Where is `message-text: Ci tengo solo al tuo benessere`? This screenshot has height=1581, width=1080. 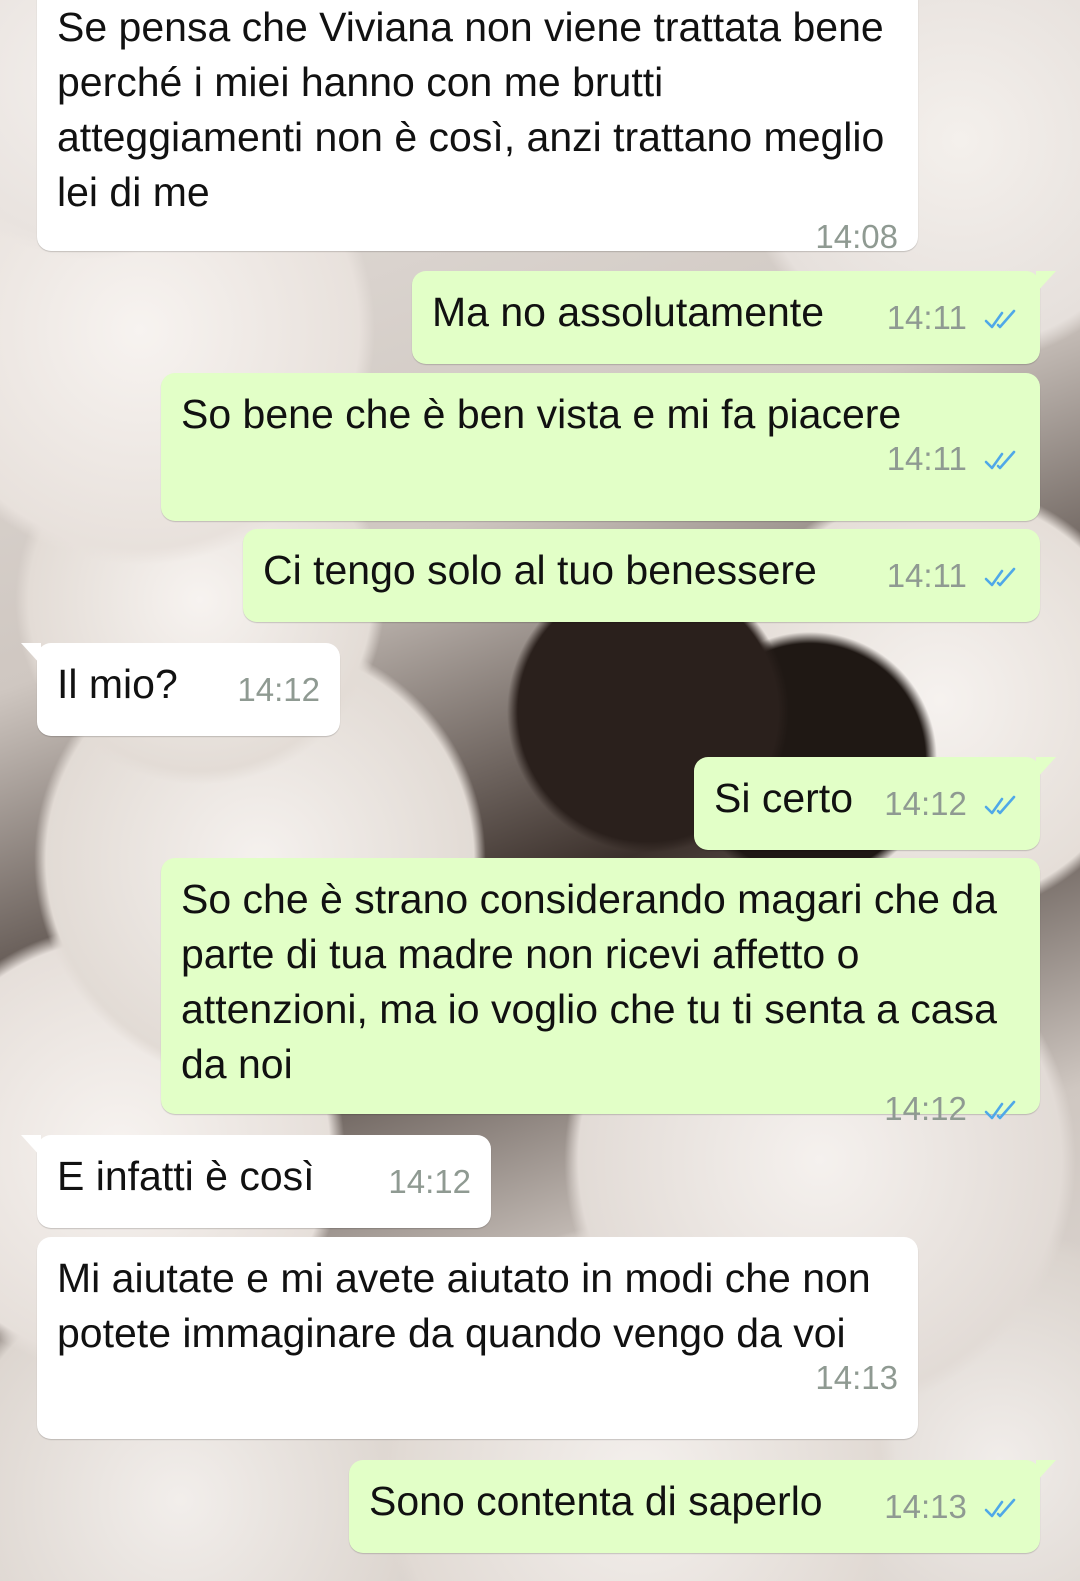
message-text: Ci tengo solo al tuo benessere is located at coordinates (540, 570).